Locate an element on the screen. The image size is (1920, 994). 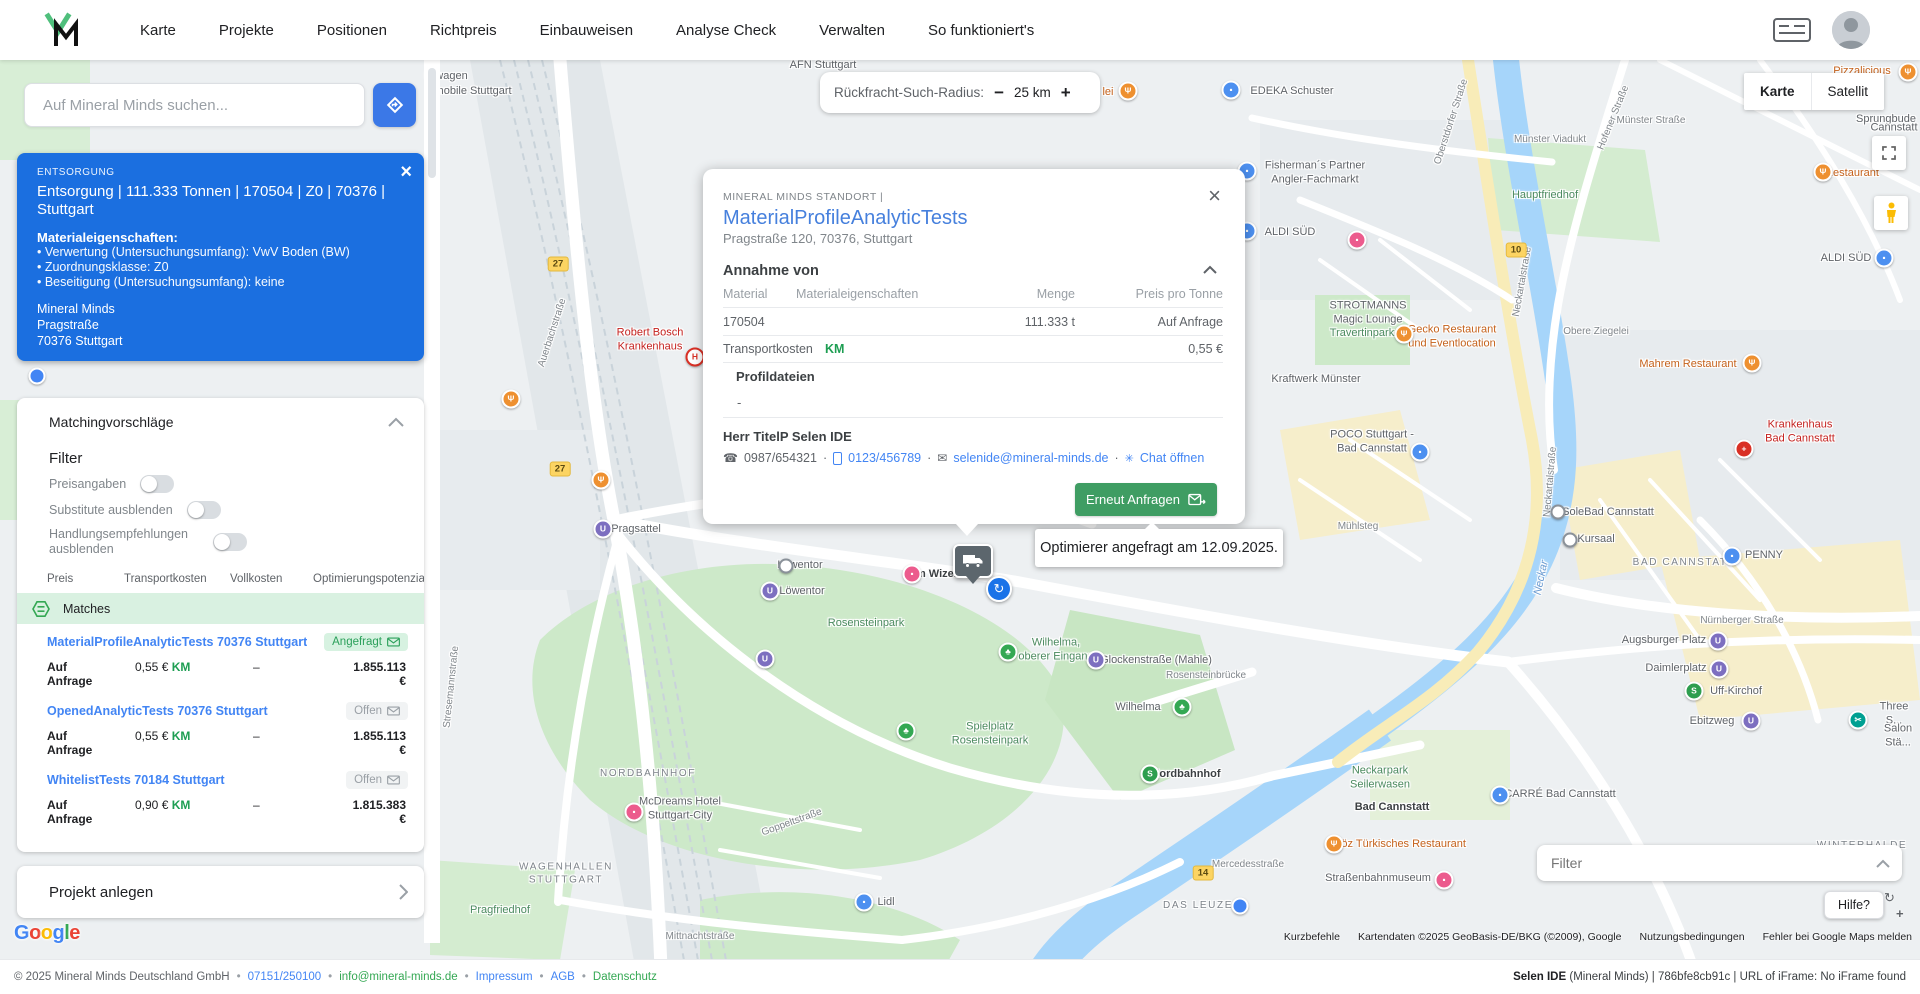
contact-email-link: selenide@mineral-minds.de is located at coordinates (1030, 458).